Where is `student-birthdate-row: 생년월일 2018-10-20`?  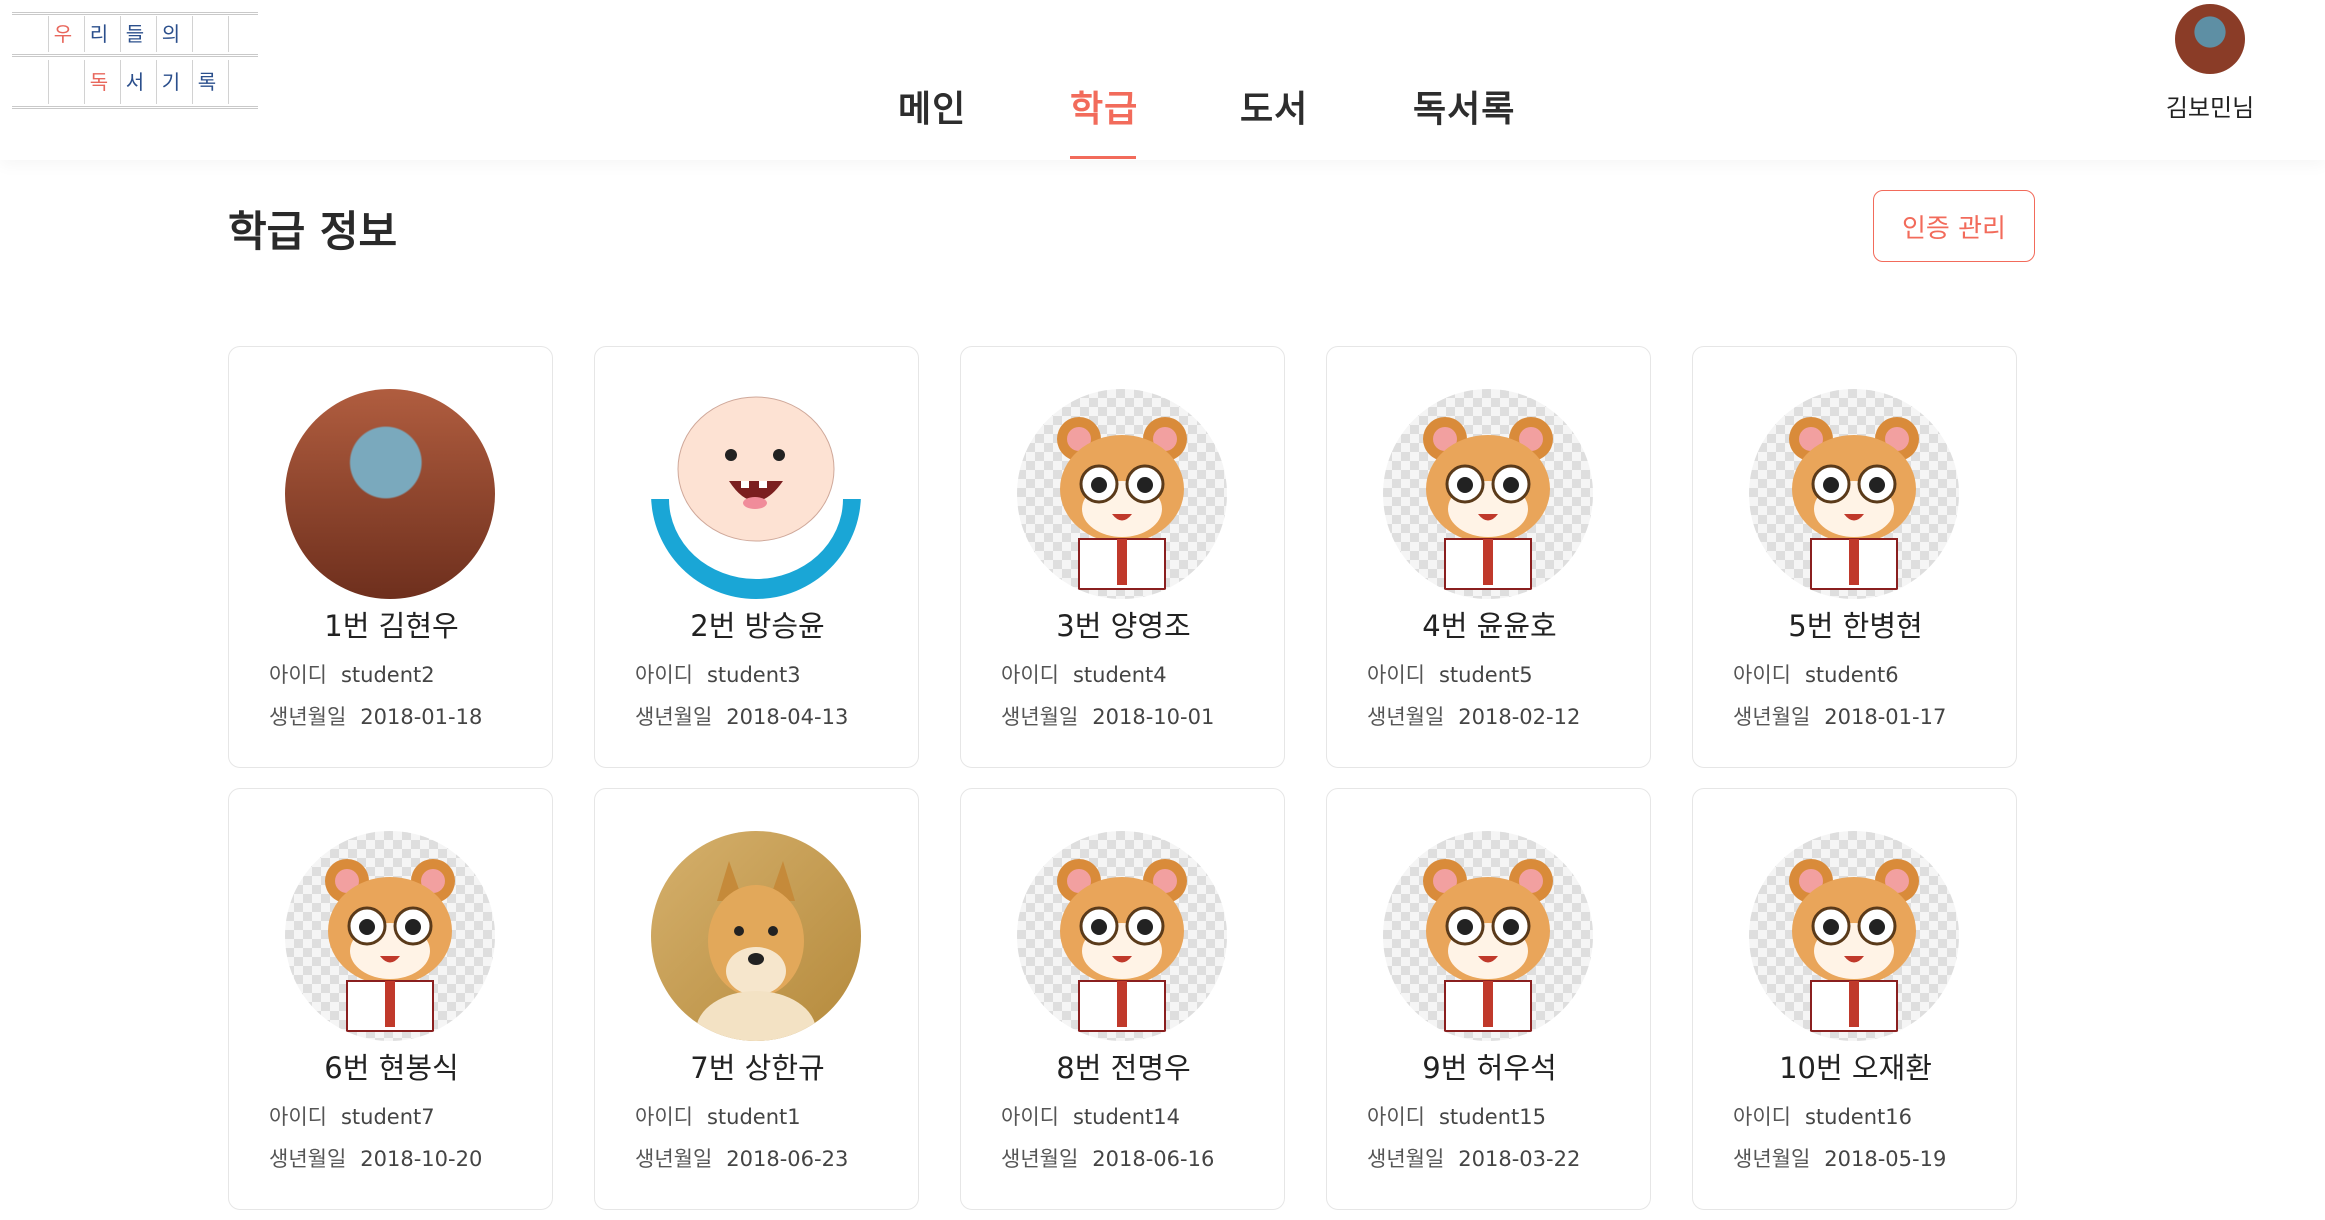 student-birthdate-row: 생년월일 2018-10-20 is located at coordinates (375, 1158).